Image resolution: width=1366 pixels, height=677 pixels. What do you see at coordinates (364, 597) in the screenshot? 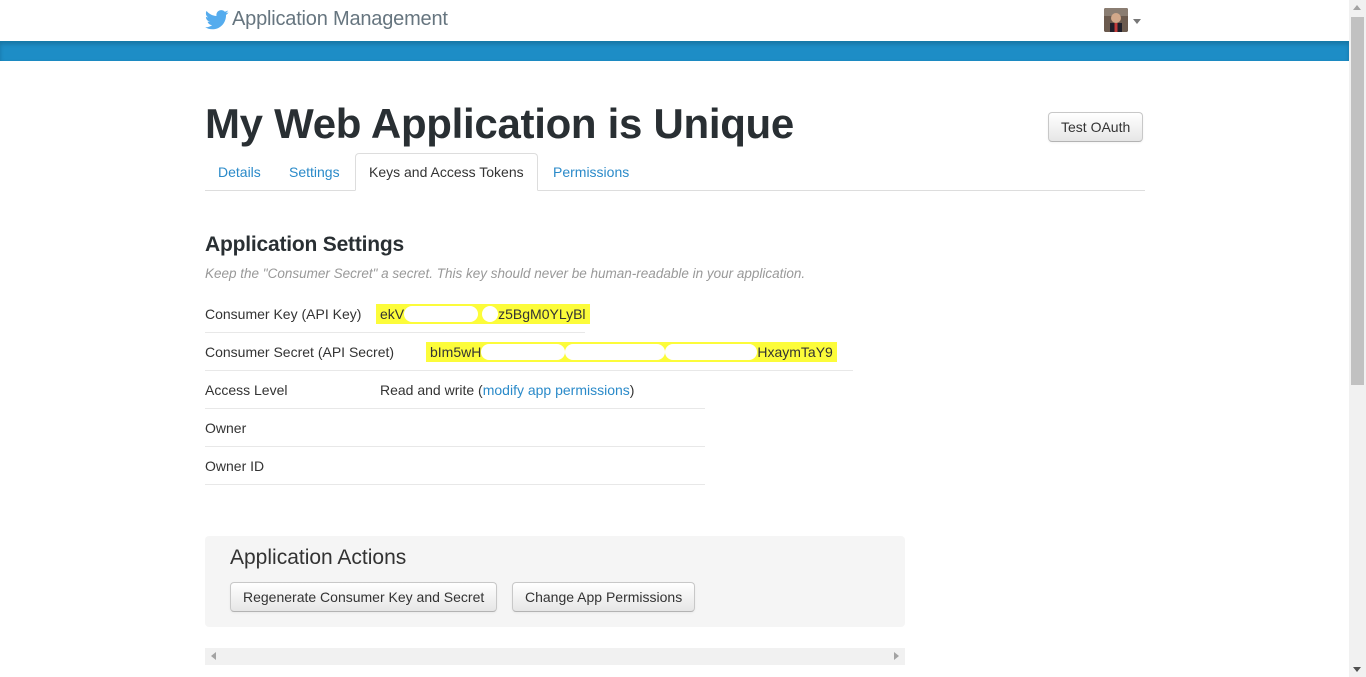
I see `regenerate-consumer-key-button: Regenerate Consumer Key and Secret` at bounding box center [364, 597].